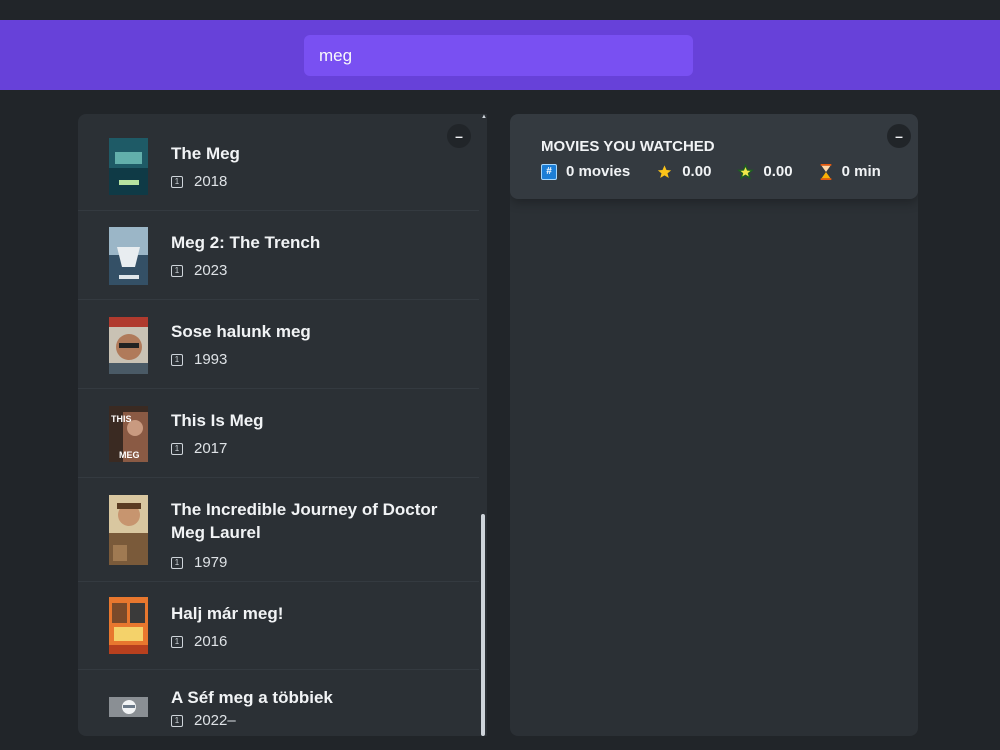 The image size is (1000, 750). What do you see at coordinates (211, 270) in the screenshot?
I see `movie-year: 2023` at bounding box center [211, 270].